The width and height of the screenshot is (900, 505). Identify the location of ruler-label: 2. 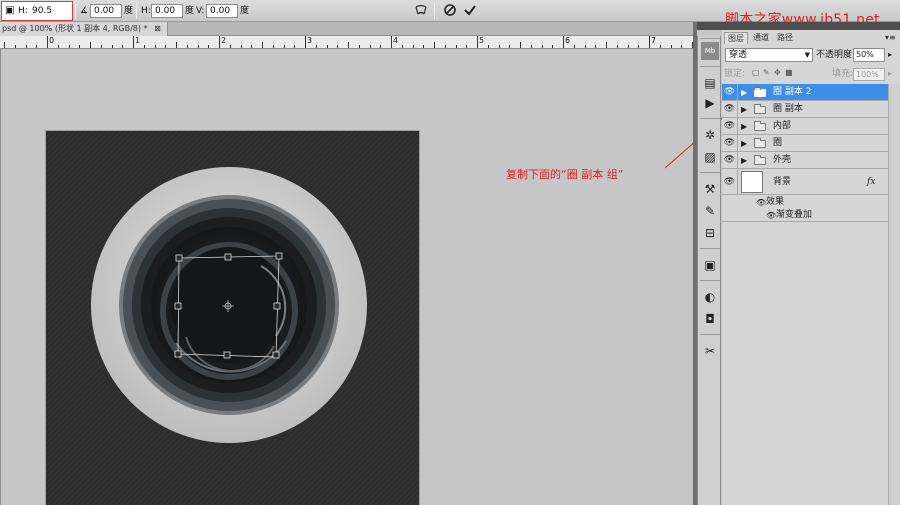
(224, 40).